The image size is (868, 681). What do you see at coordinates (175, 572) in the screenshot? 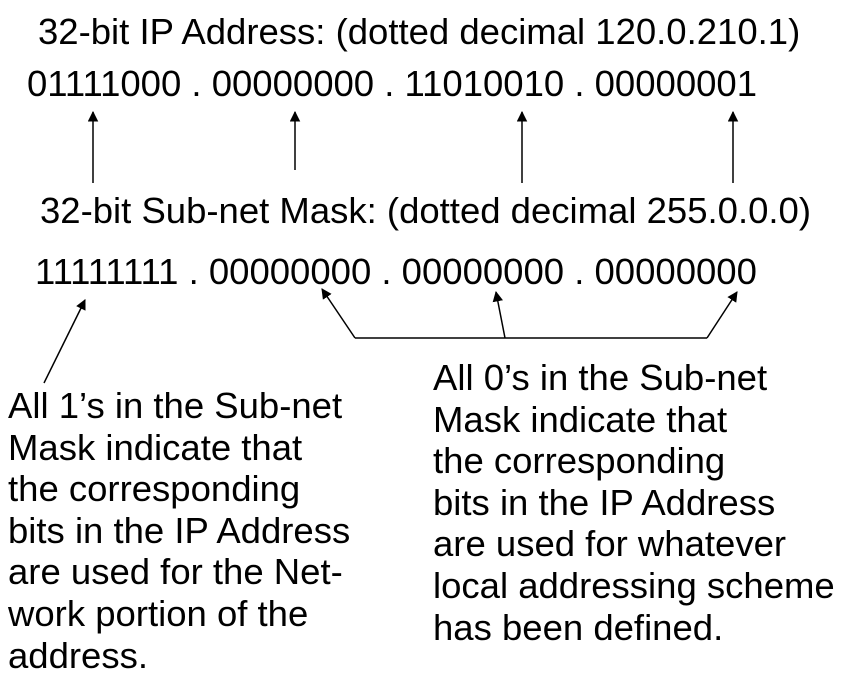
I see `note-line: are used for the Net-` at bounding box center [175, 572].